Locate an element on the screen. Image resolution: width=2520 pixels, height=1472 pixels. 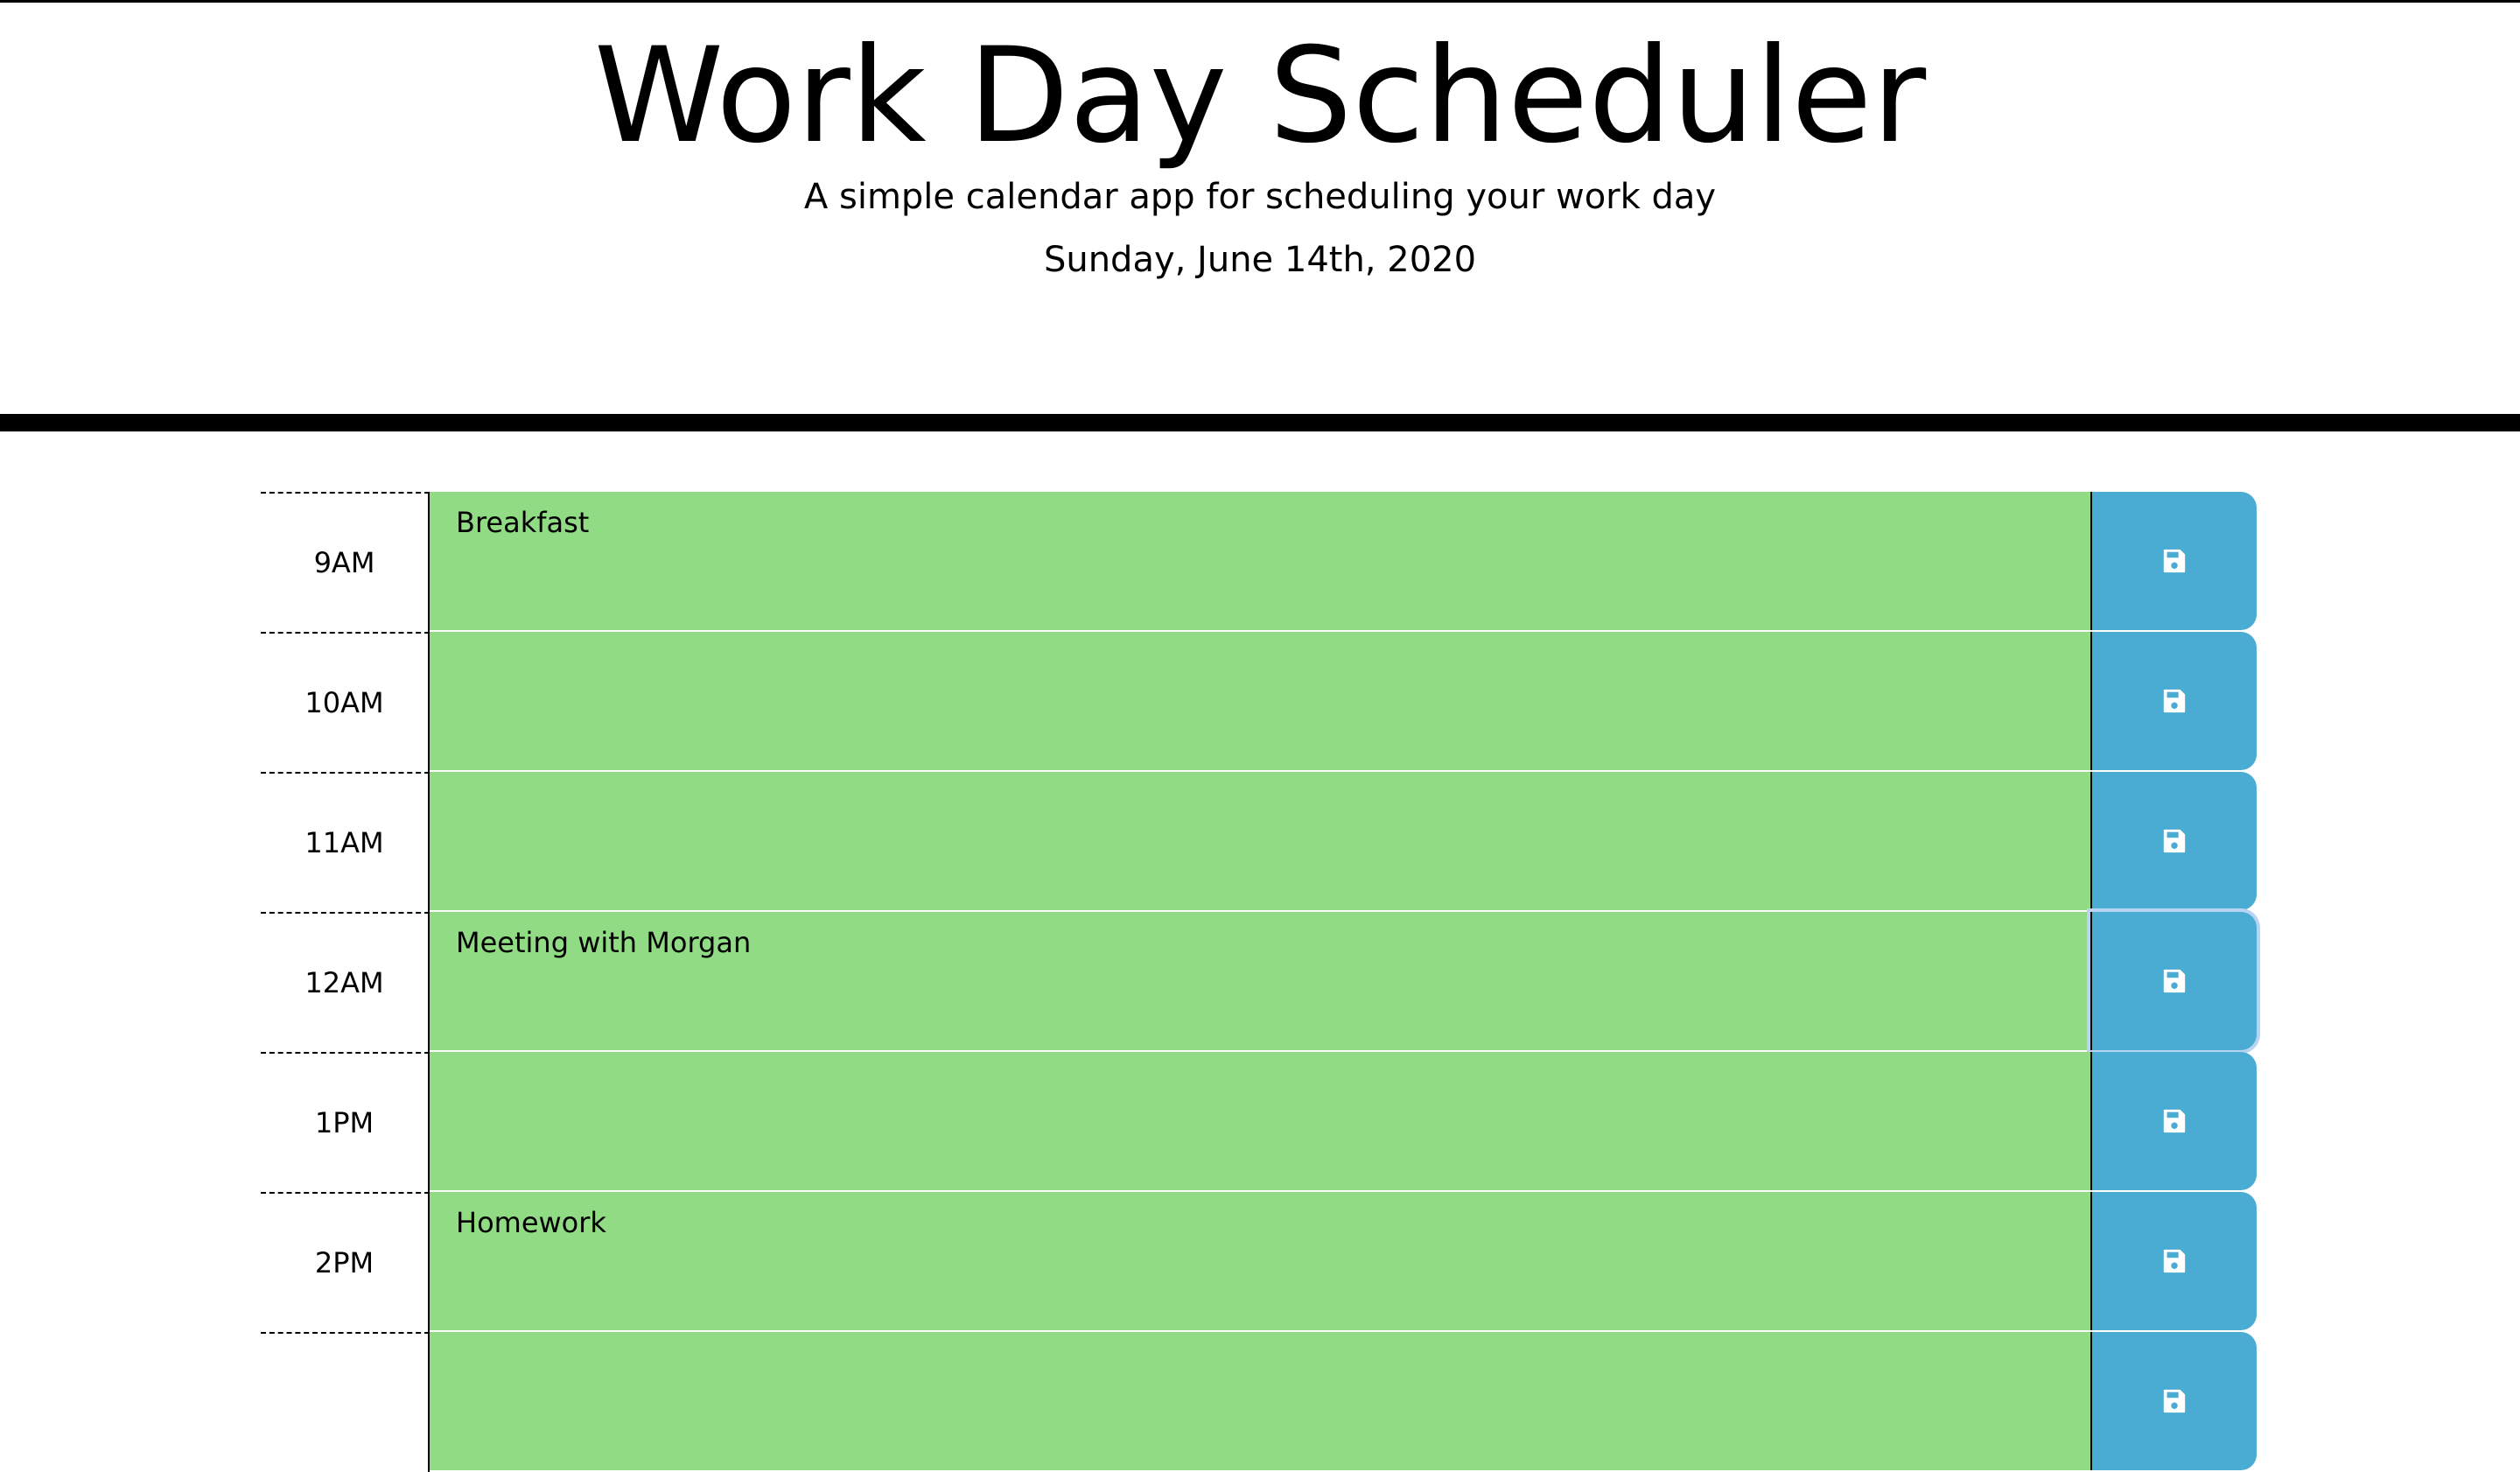
time-block: 9AM is located at coordinates (1260, 562).